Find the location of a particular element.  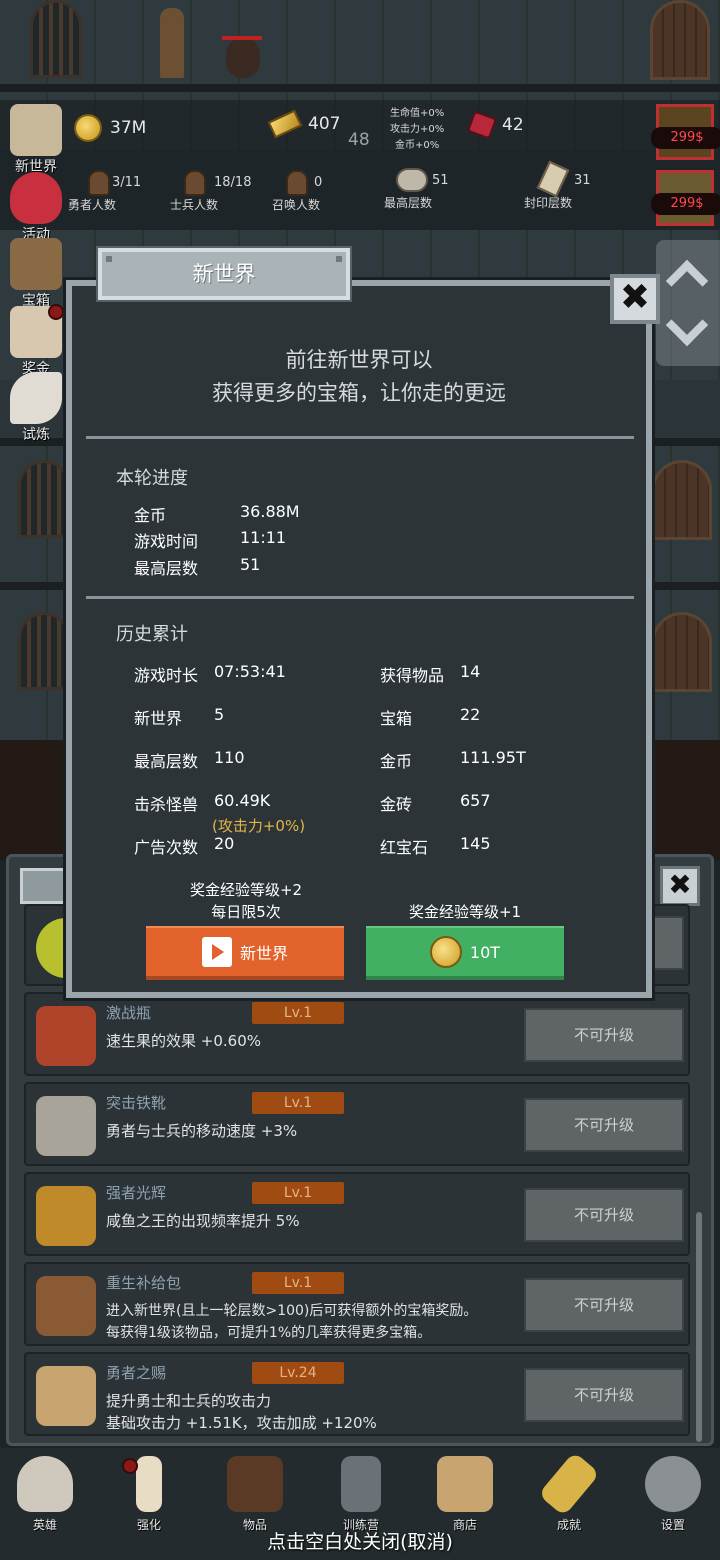

history-value: 07:53:41 is located at coordinates (250, 671).